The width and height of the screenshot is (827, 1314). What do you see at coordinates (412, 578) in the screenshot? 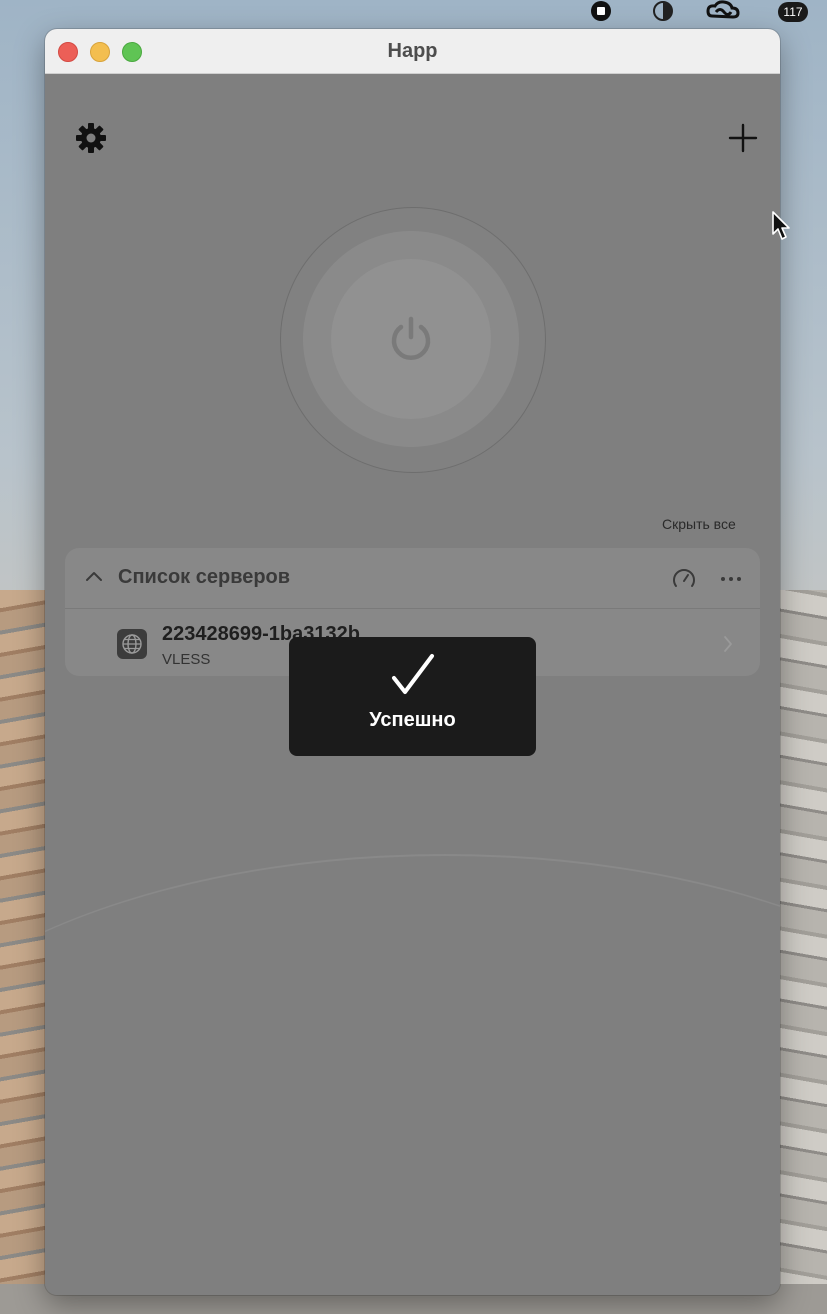
I see `server-list-header: Список серверов` at bounding box center [412, 578].